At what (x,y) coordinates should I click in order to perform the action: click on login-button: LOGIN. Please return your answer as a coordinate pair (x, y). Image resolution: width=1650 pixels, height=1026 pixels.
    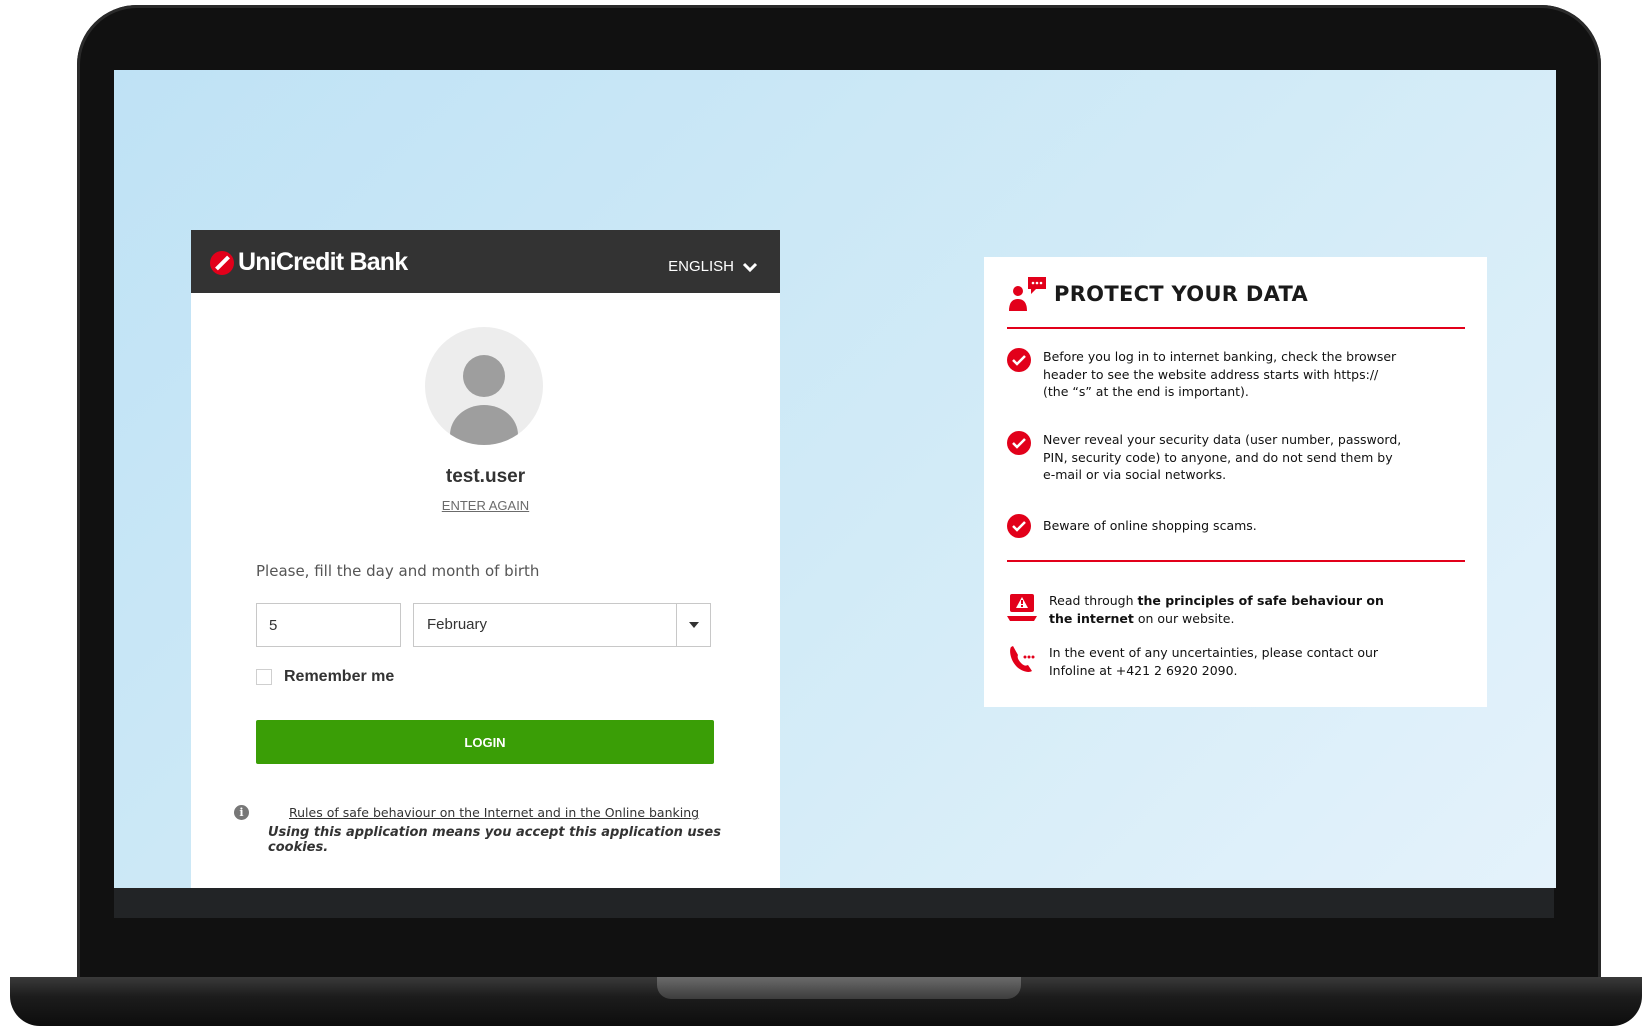
    Looking at the image, I should click on (485, 742).